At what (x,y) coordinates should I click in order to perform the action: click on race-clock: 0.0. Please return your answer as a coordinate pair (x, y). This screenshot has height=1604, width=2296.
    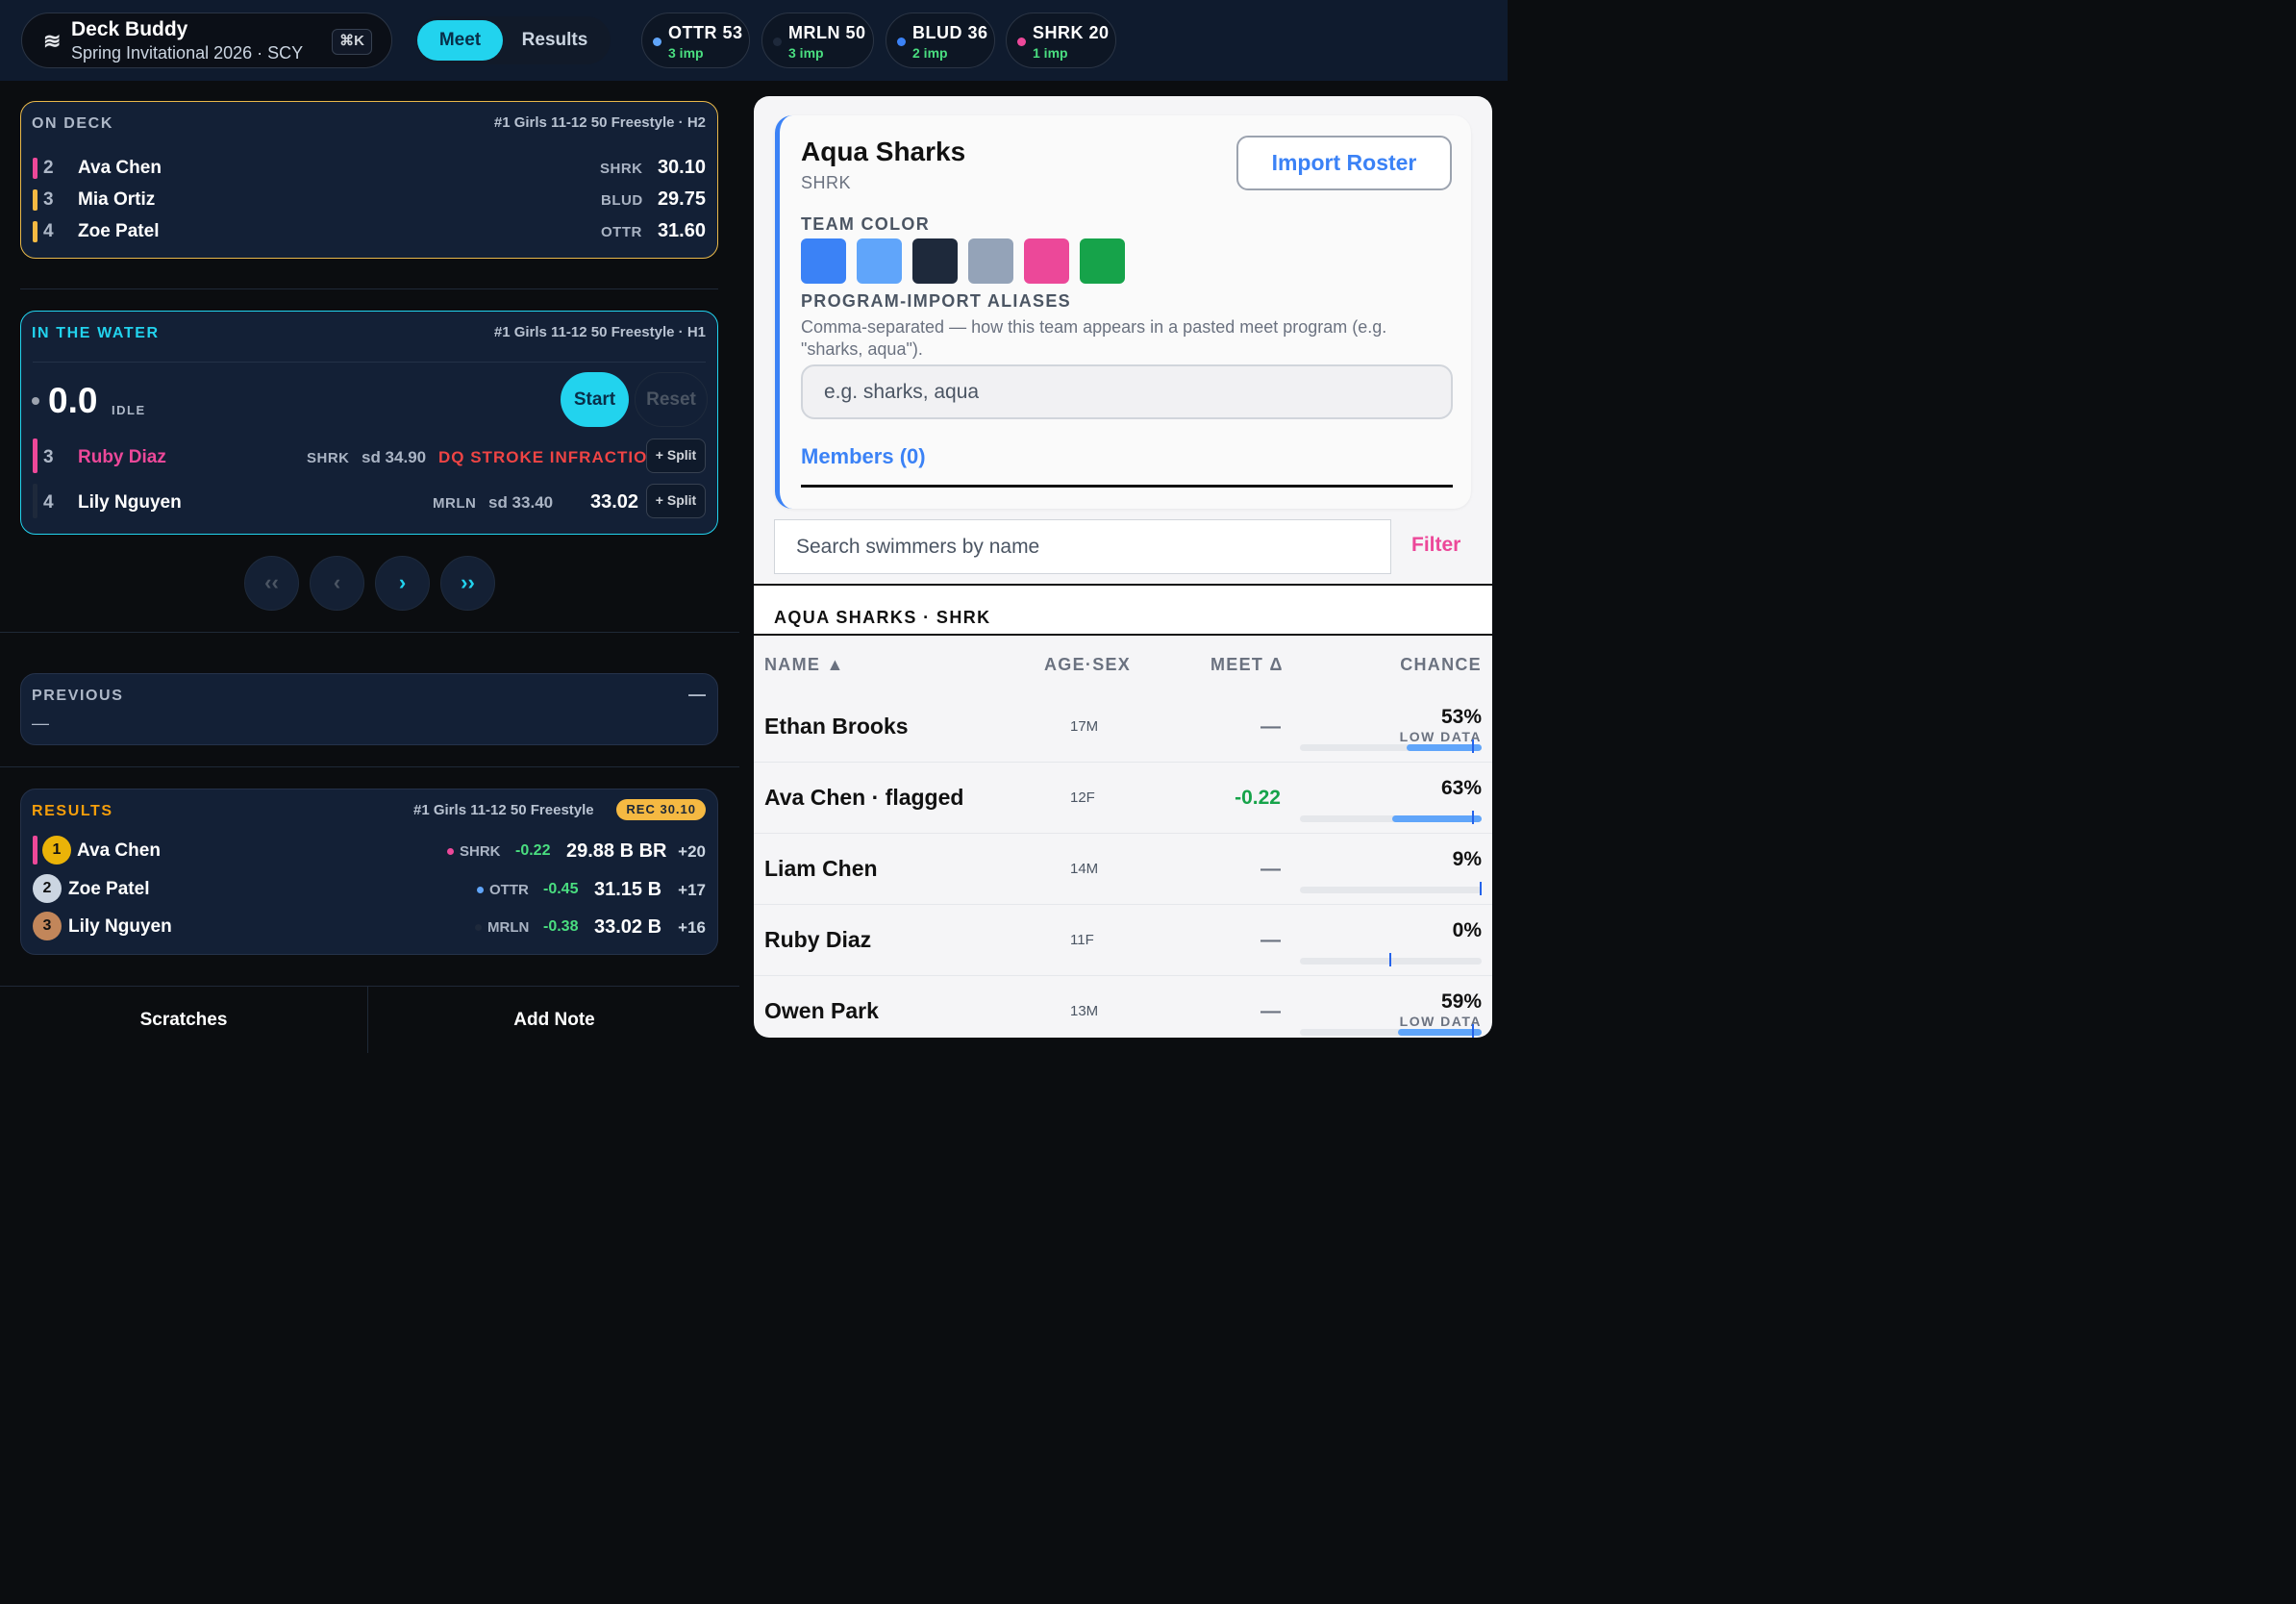
    Looking at the image, I should click on (73, 400).